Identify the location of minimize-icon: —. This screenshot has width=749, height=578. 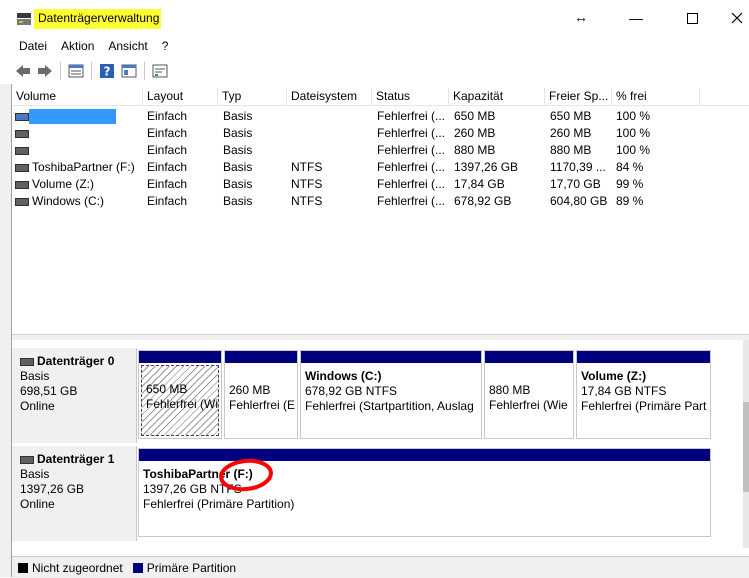
(636, 18).